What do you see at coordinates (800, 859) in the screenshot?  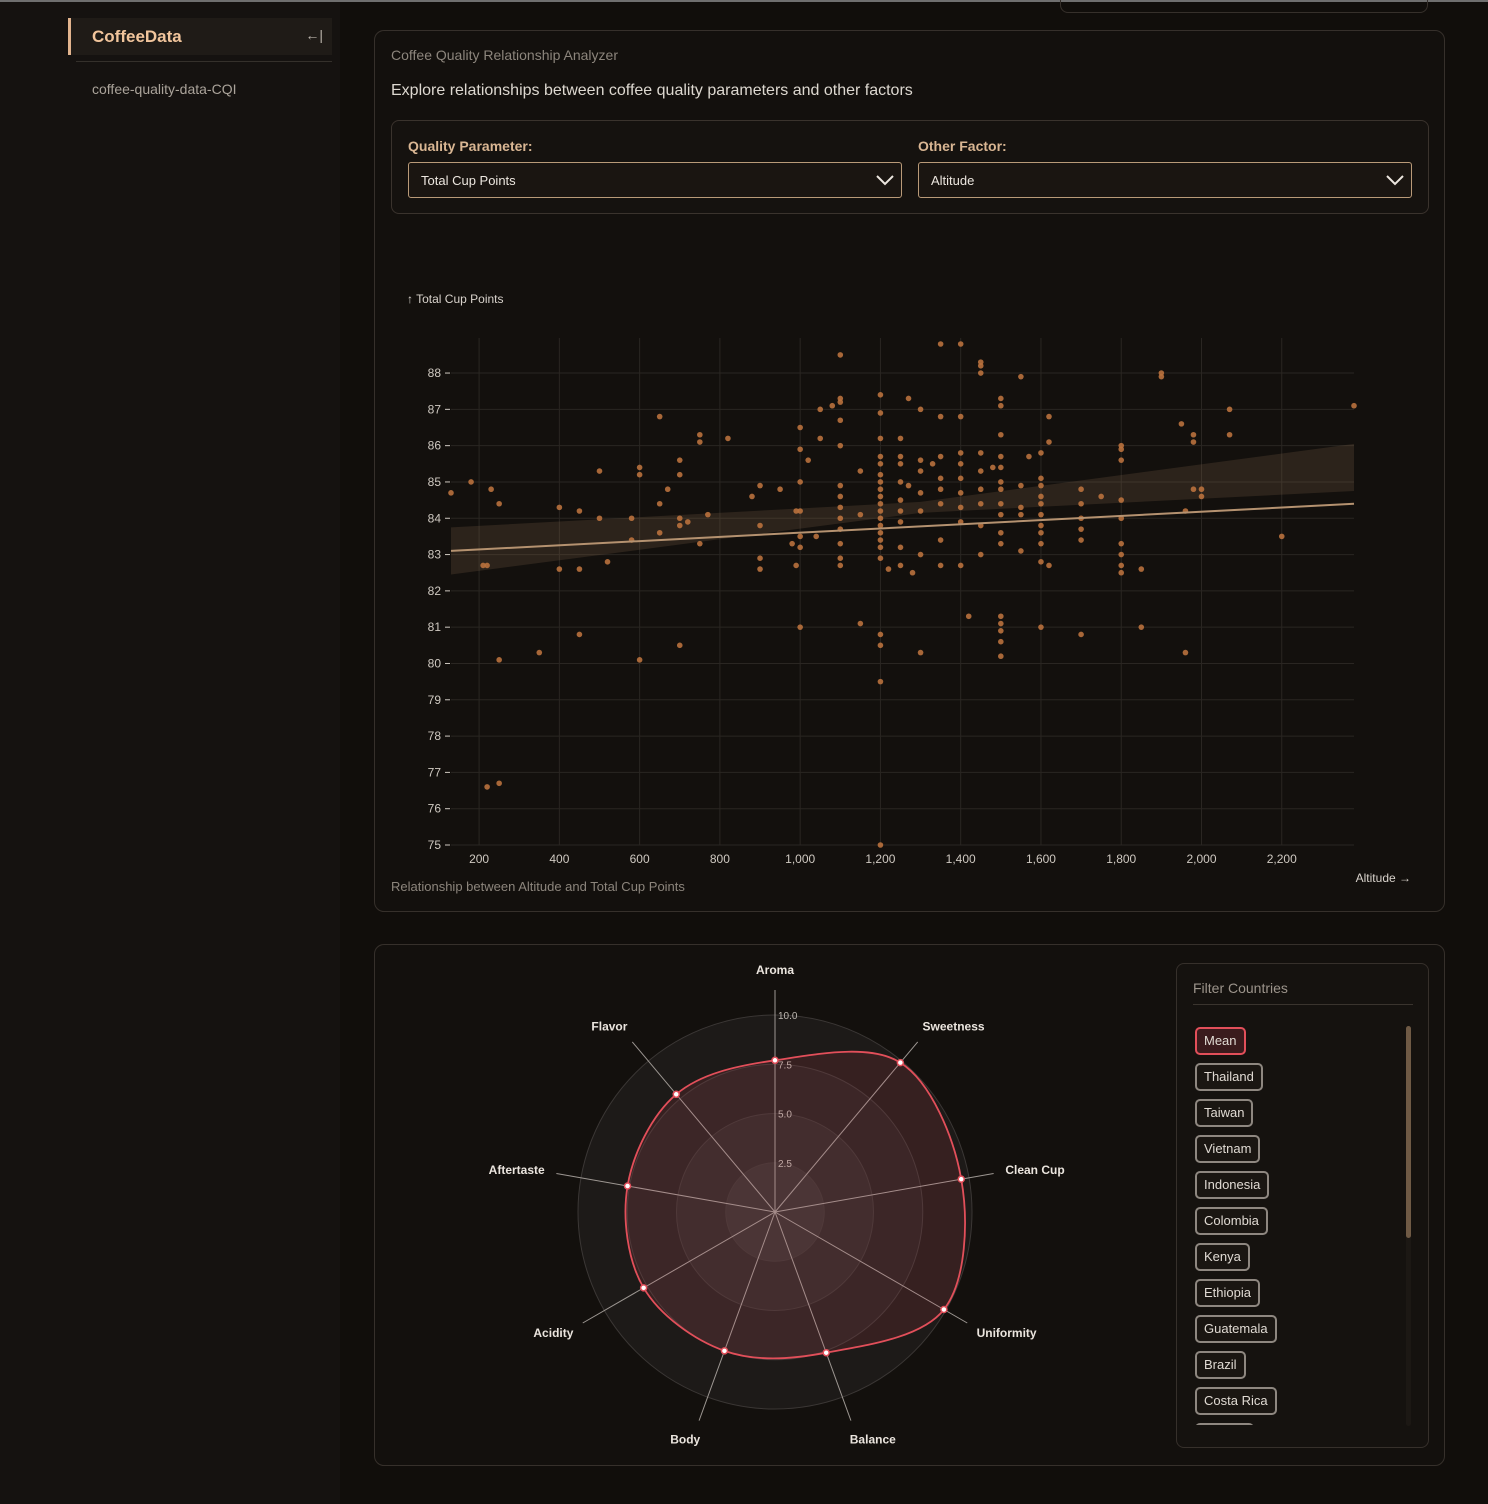 I see `x-tick-label: 1,000` at bounding box center [800, 859].